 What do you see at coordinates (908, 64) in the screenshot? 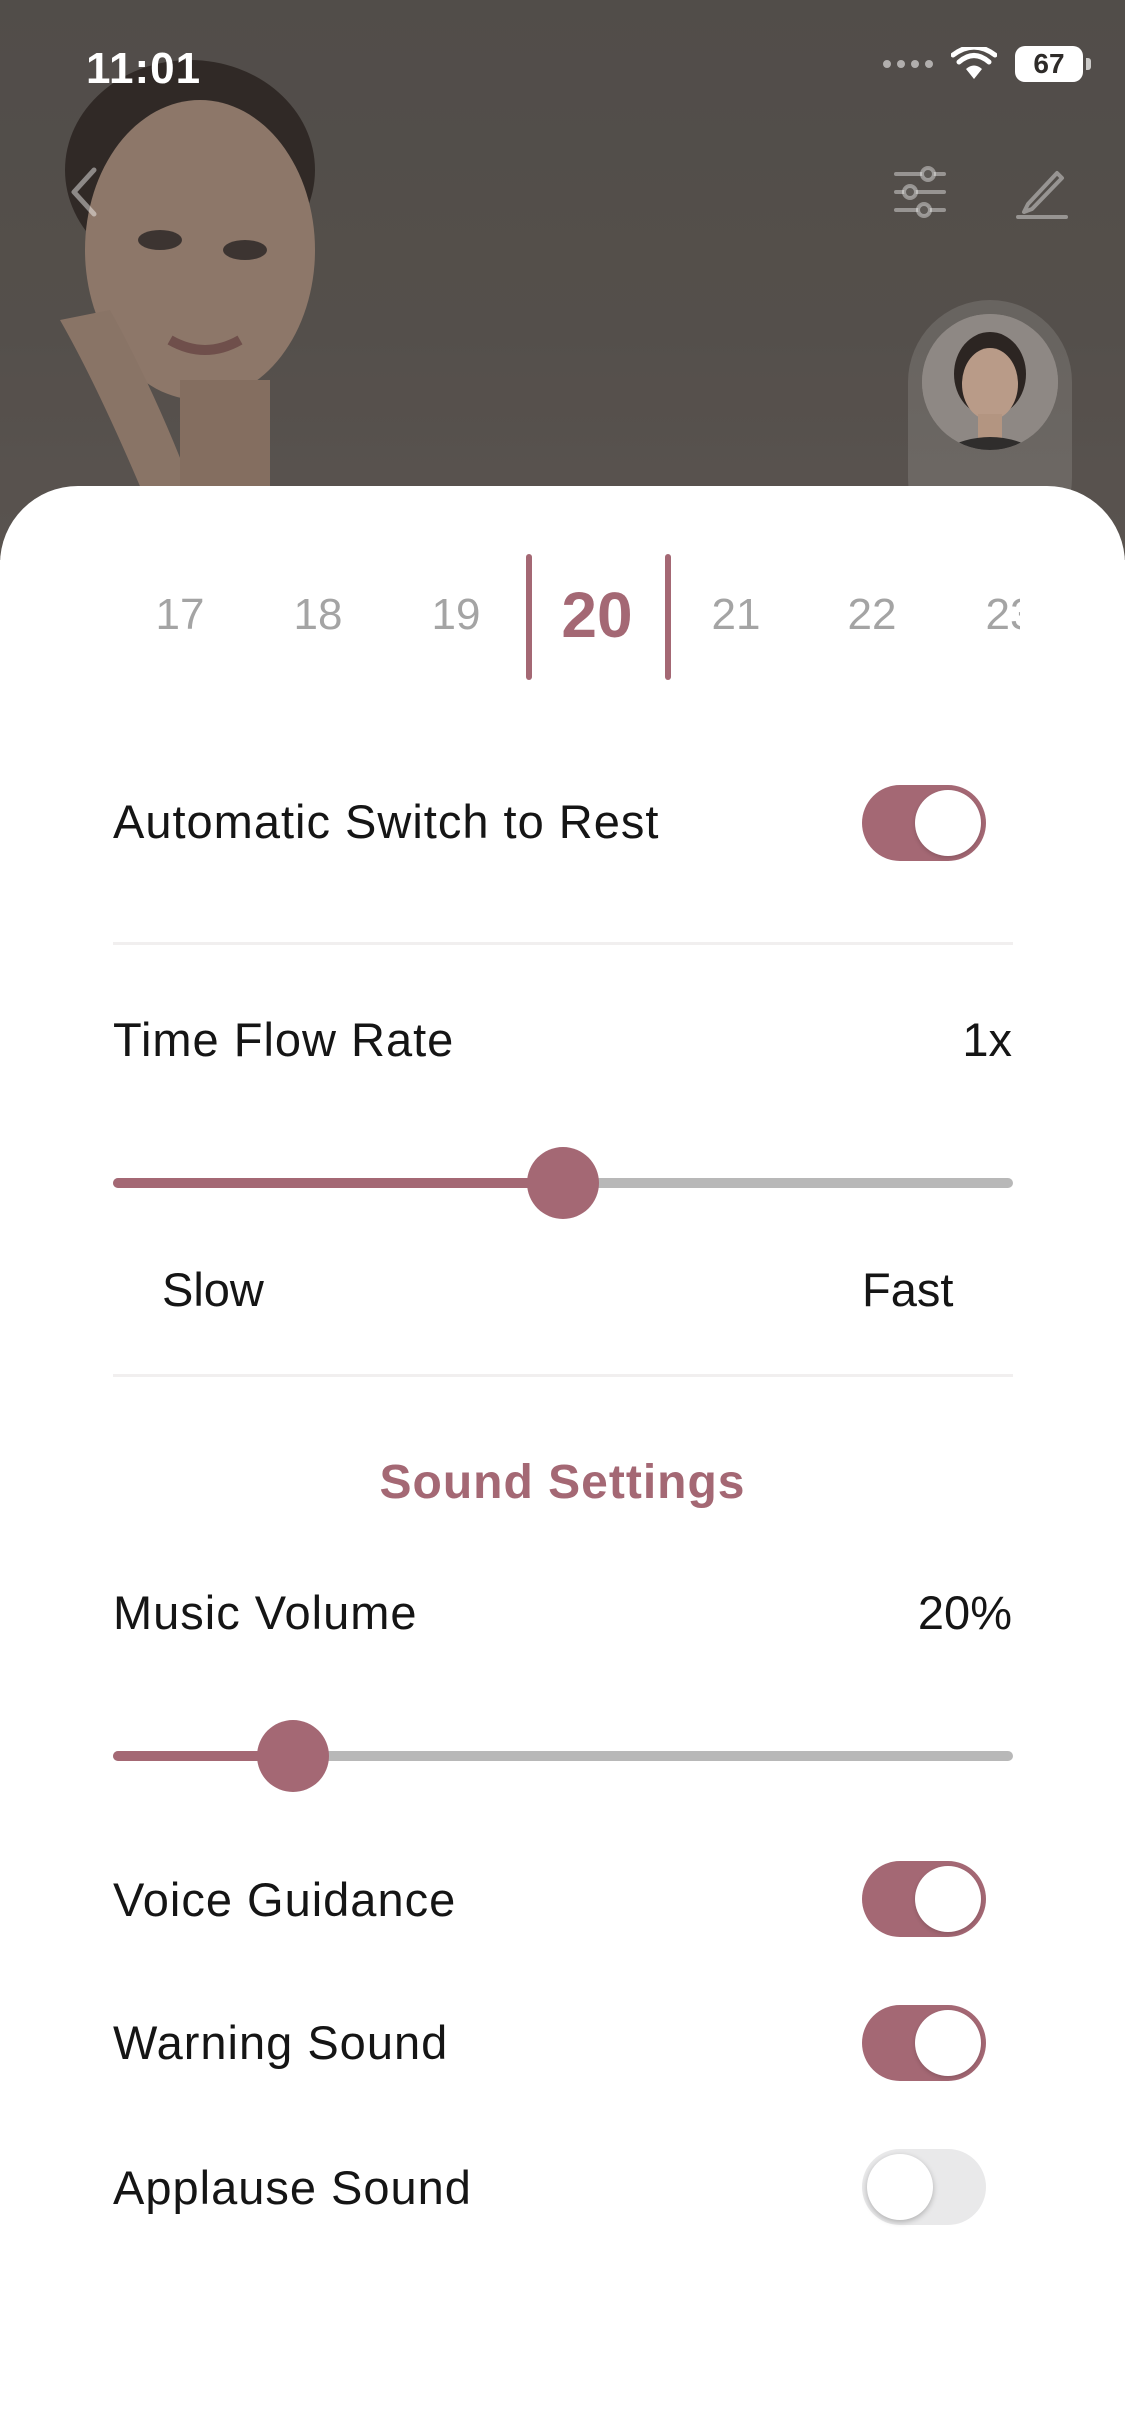
I see `cellular-signal-icon` at bounding box center [908, 64].